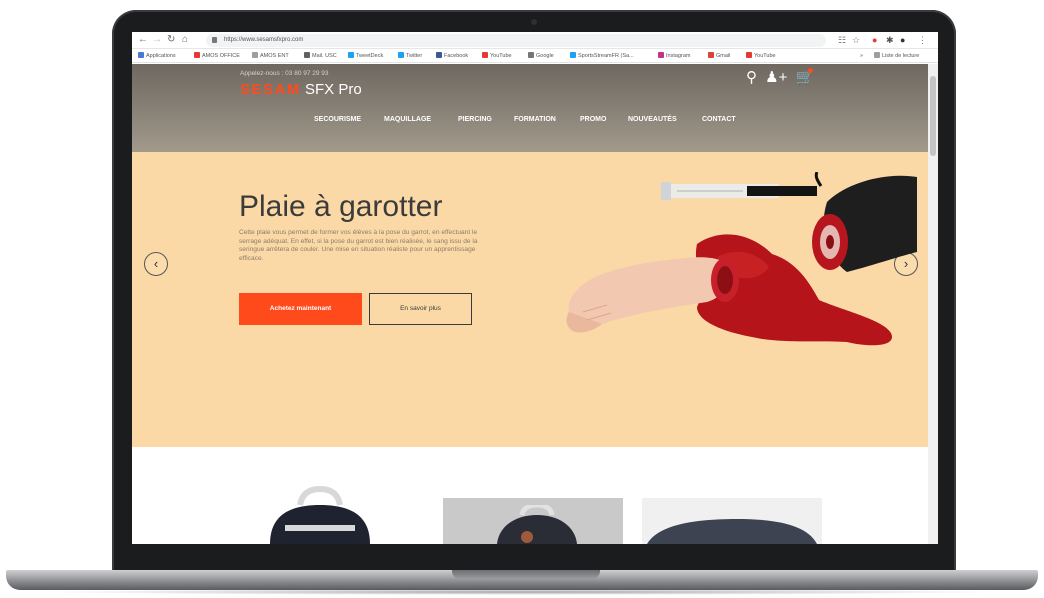  Describe the element at coordinates (661, 55) in the screenshot. I see `instagram-icon` at that location.